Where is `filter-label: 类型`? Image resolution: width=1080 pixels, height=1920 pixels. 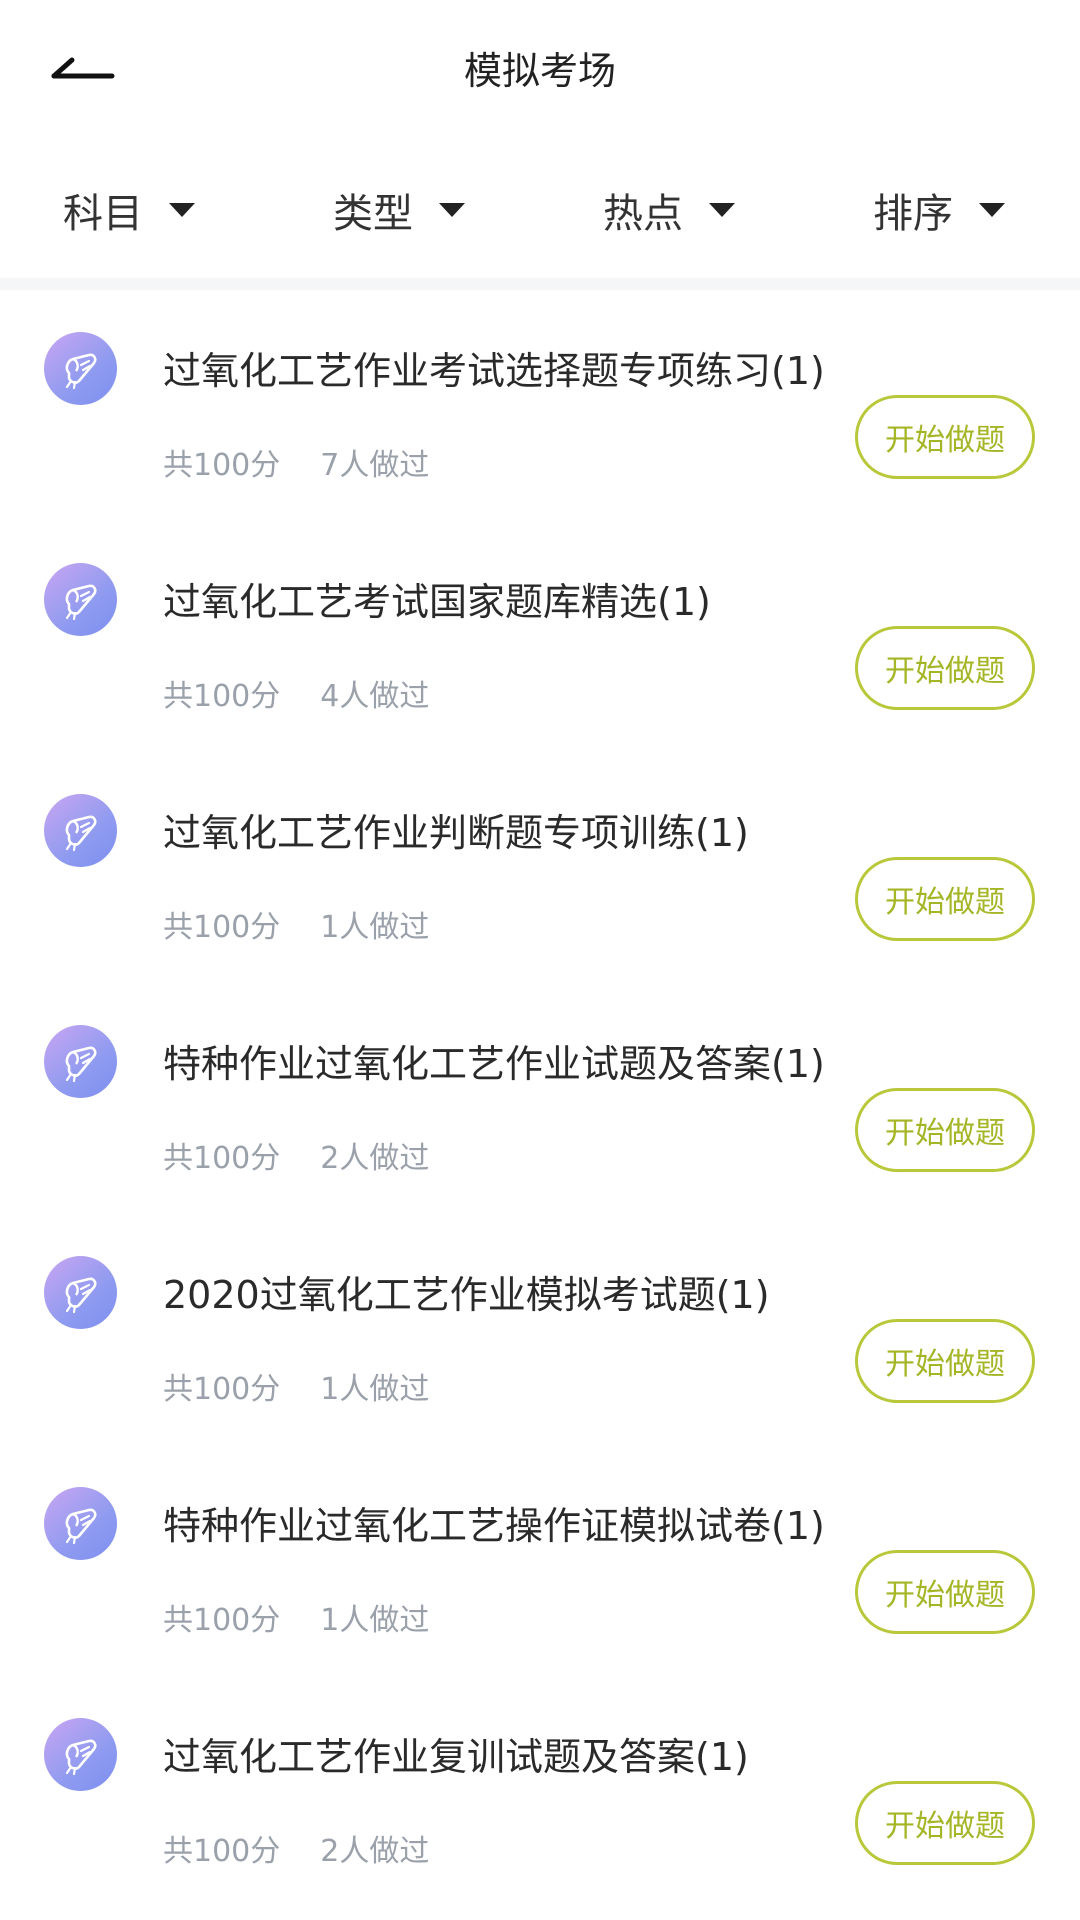 filter-label: 类型 is located at coordinates (373, 214).